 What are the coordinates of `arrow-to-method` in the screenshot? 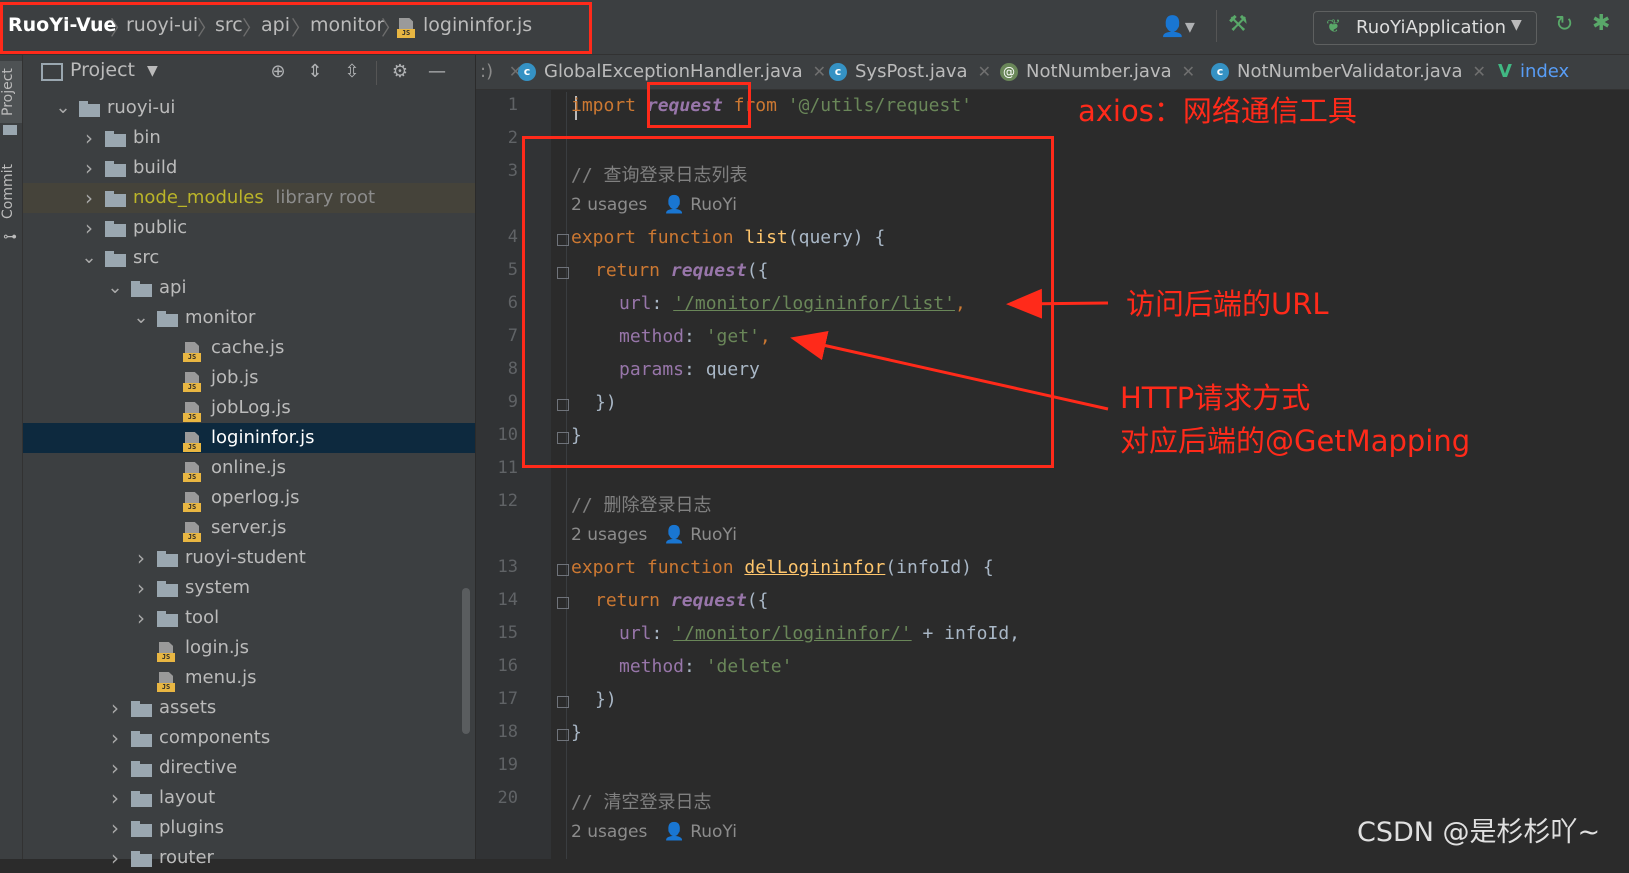 It's located at (949, 370).